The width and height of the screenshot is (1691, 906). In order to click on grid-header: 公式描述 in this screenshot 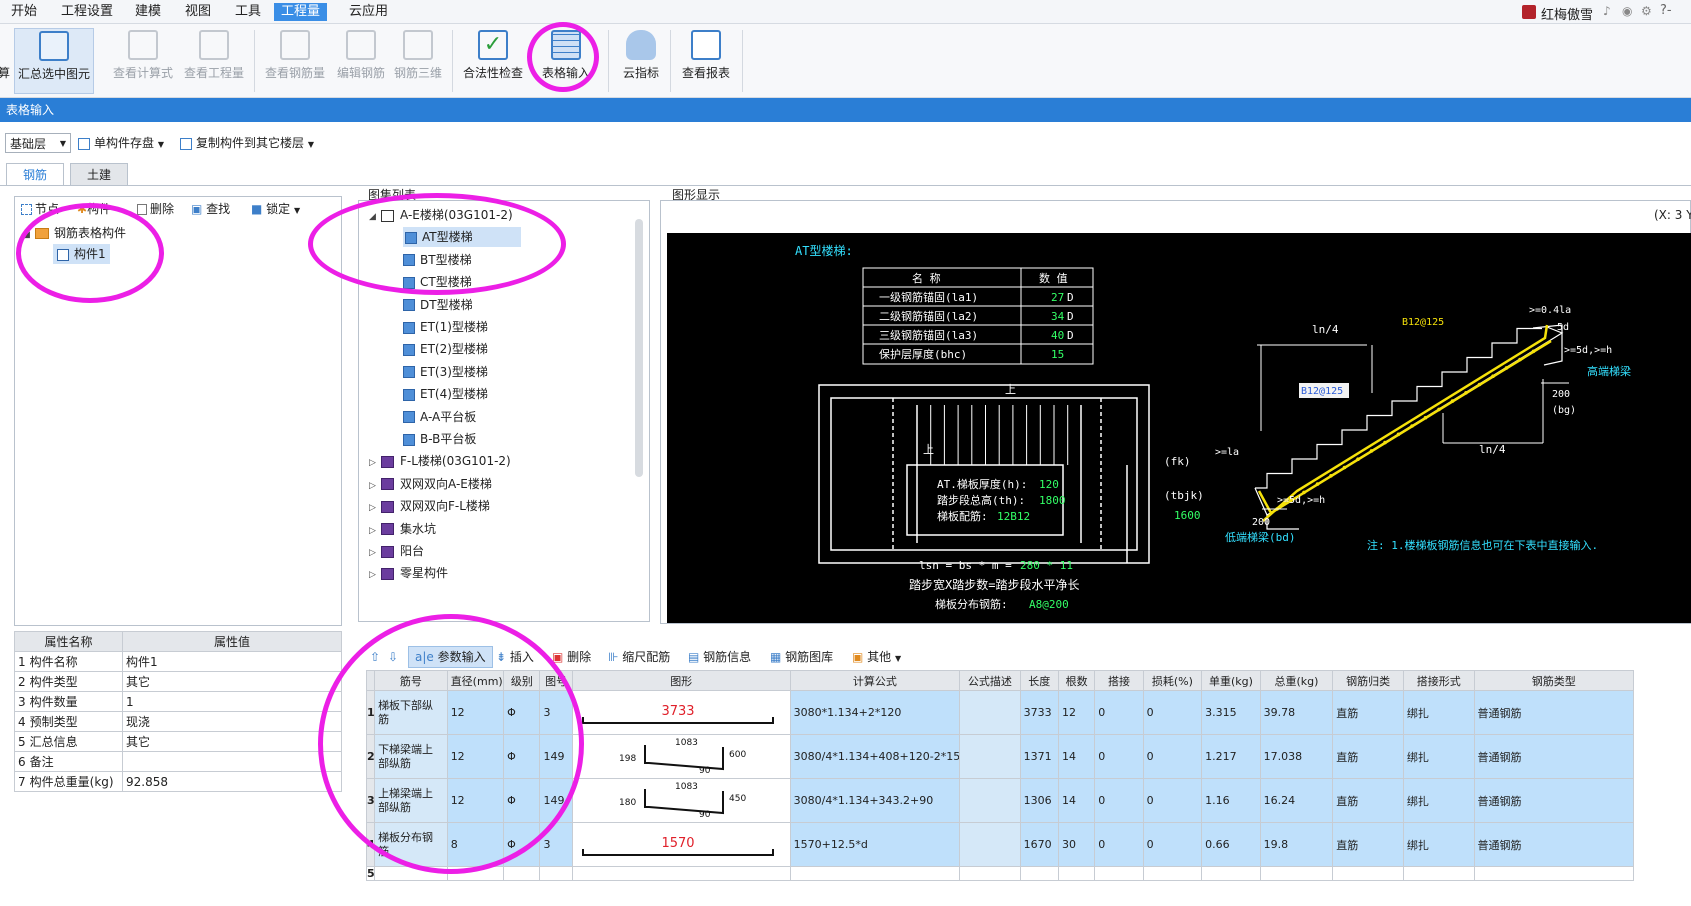, I will do `click(990, 680)`.